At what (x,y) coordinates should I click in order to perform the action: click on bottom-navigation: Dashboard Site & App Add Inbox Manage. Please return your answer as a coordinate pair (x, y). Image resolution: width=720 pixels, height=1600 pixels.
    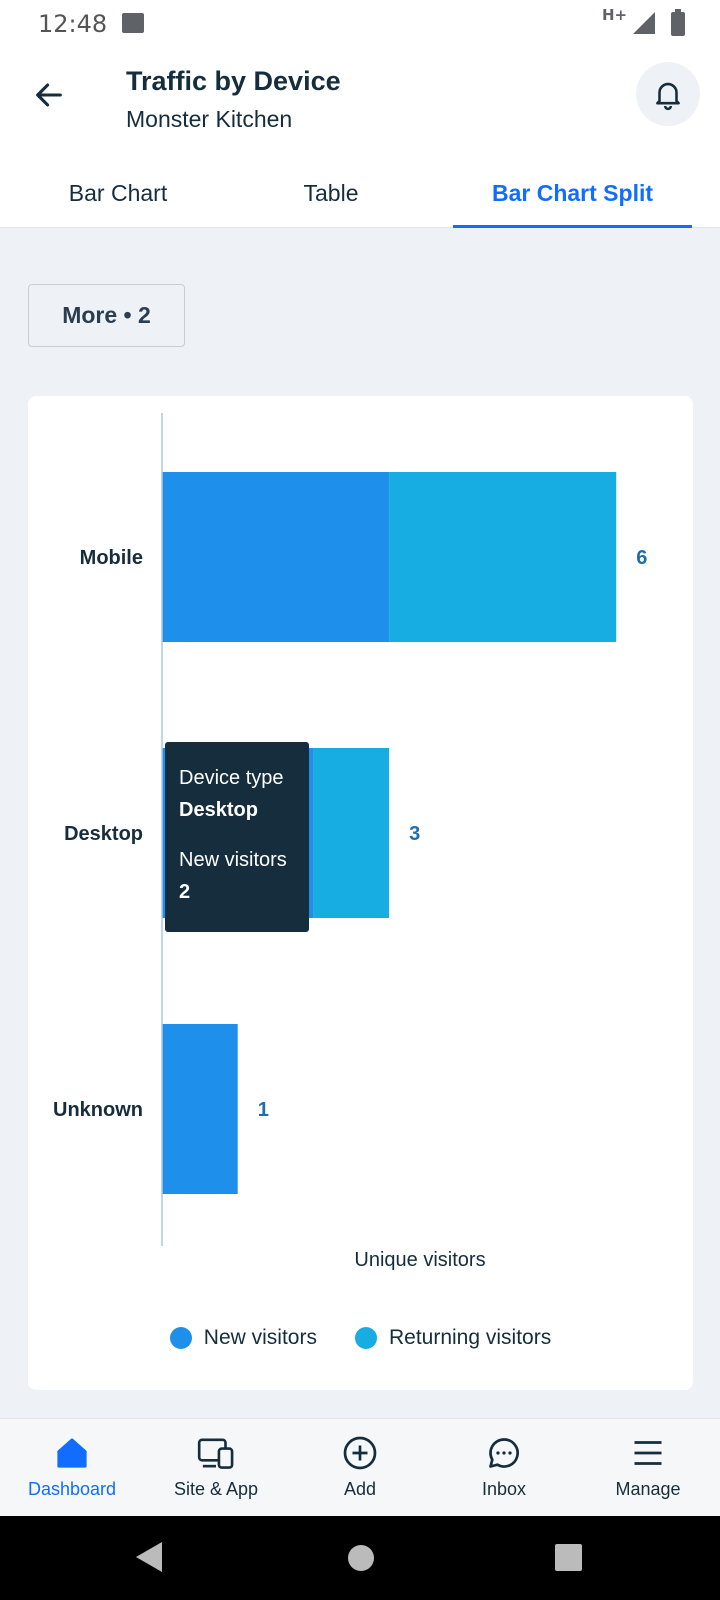
    Looking at the image, I should click on (360, 1467).